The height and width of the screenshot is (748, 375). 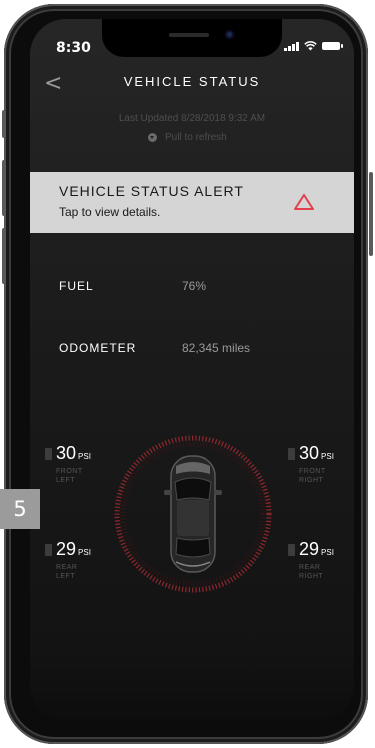 What do you see at coordinates (20, 509) in the screenshot?
I see `page-number-badge: 5` at bounding box center [20, 509].